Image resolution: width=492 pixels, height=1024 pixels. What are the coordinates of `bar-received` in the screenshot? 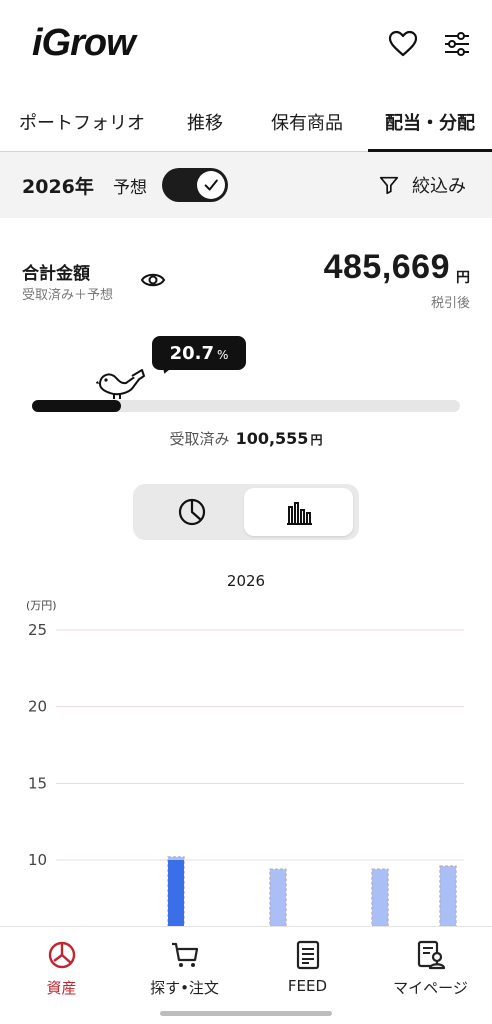 It's located at (176, 893).